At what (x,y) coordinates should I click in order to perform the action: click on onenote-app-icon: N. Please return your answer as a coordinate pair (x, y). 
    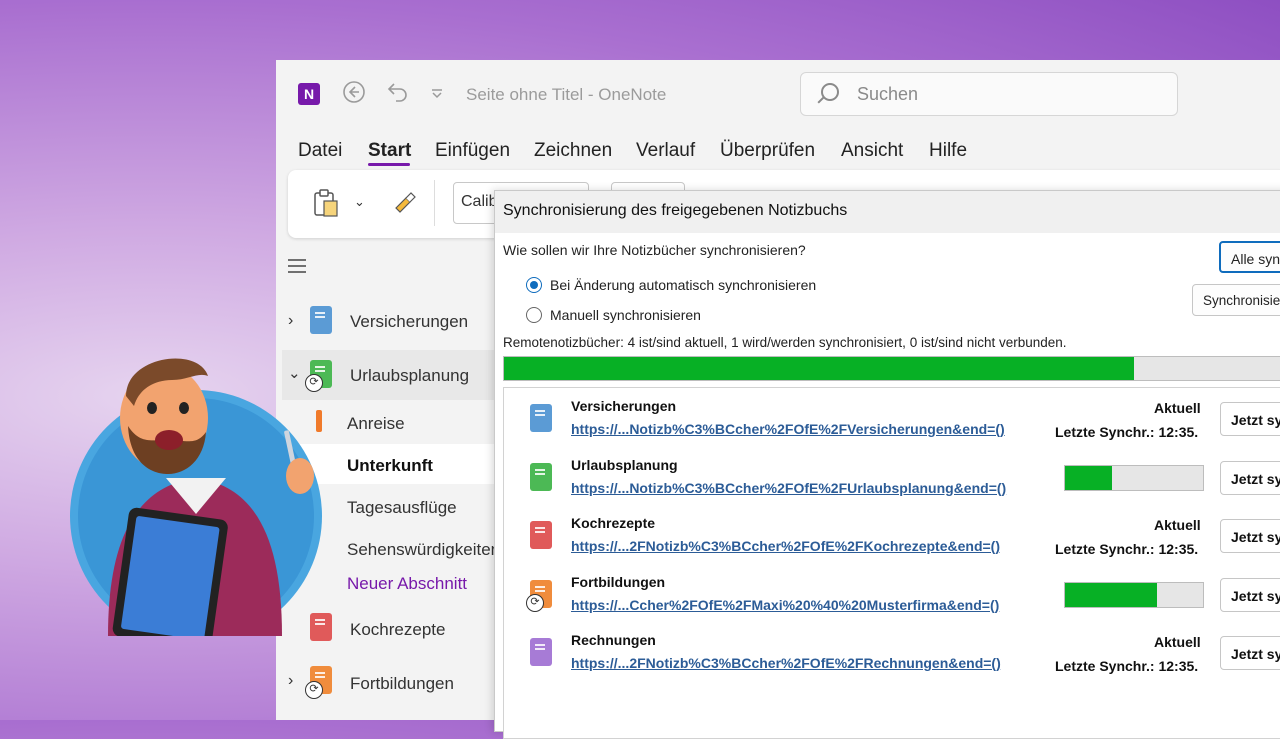
    Looking at the image, I should click on (309, 94).